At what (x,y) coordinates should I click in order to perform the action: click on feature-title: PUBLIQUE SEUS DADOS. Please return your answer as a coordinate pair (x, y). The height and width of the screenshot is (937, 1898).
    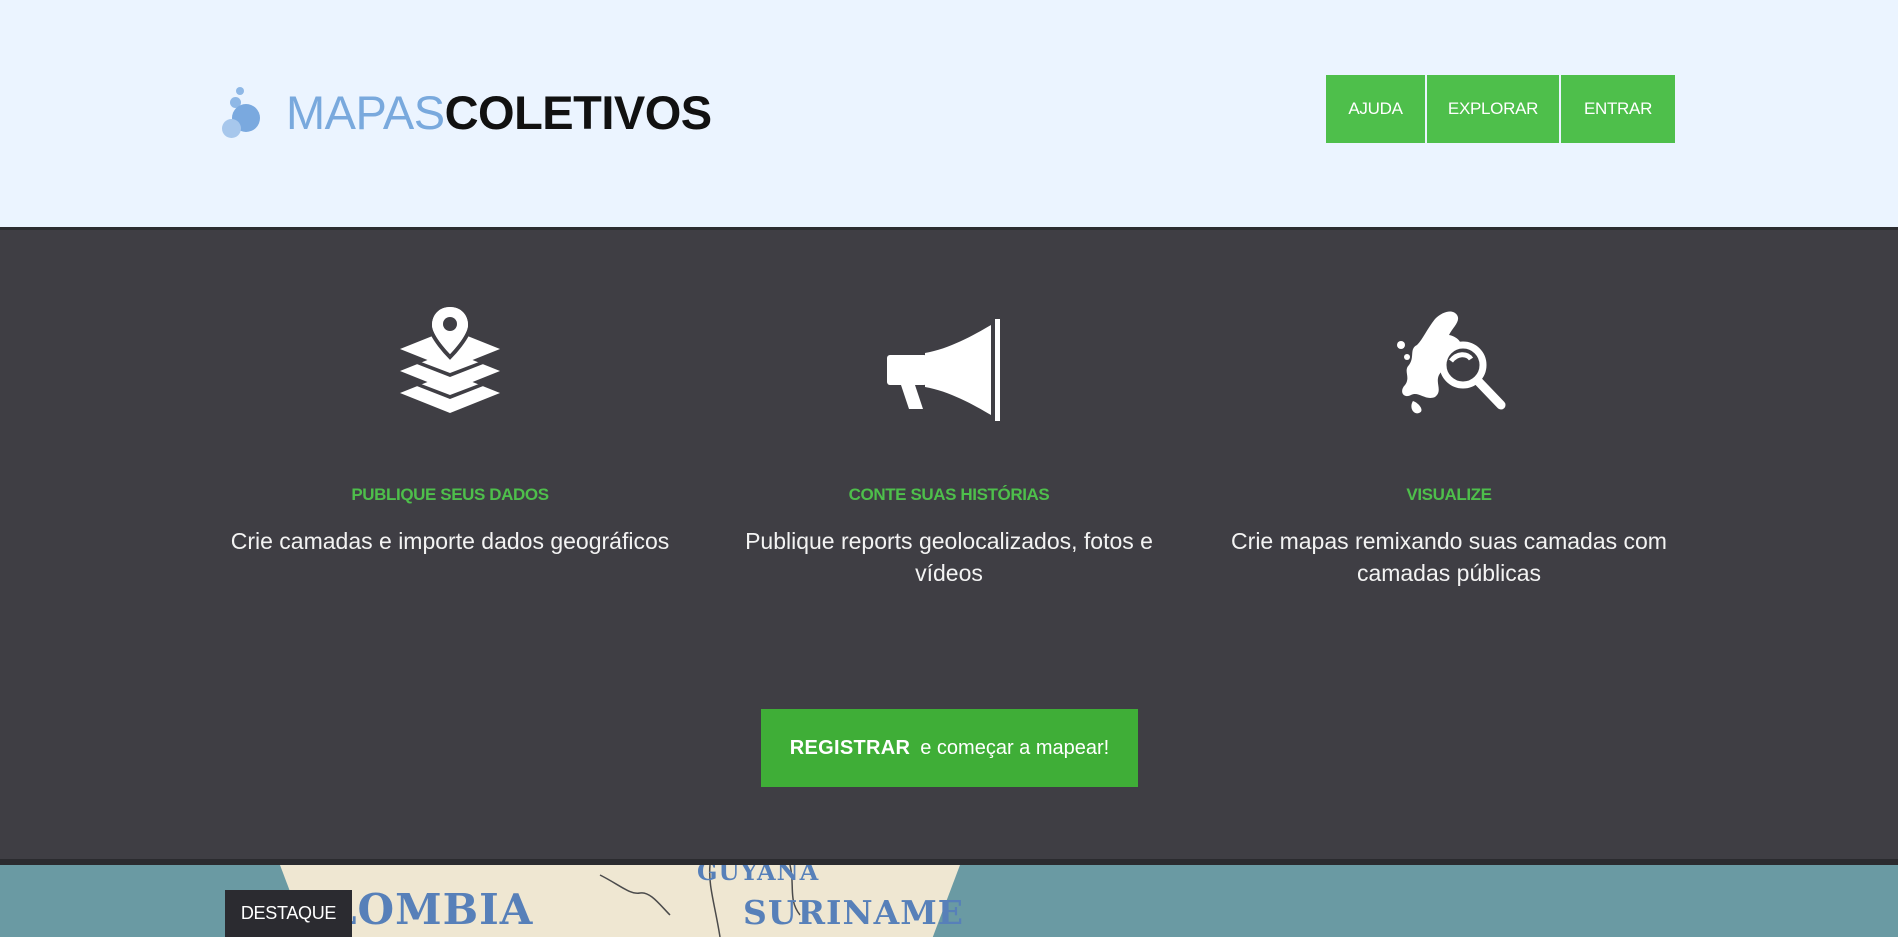
    Looking at the image, I should click on (450, 494).